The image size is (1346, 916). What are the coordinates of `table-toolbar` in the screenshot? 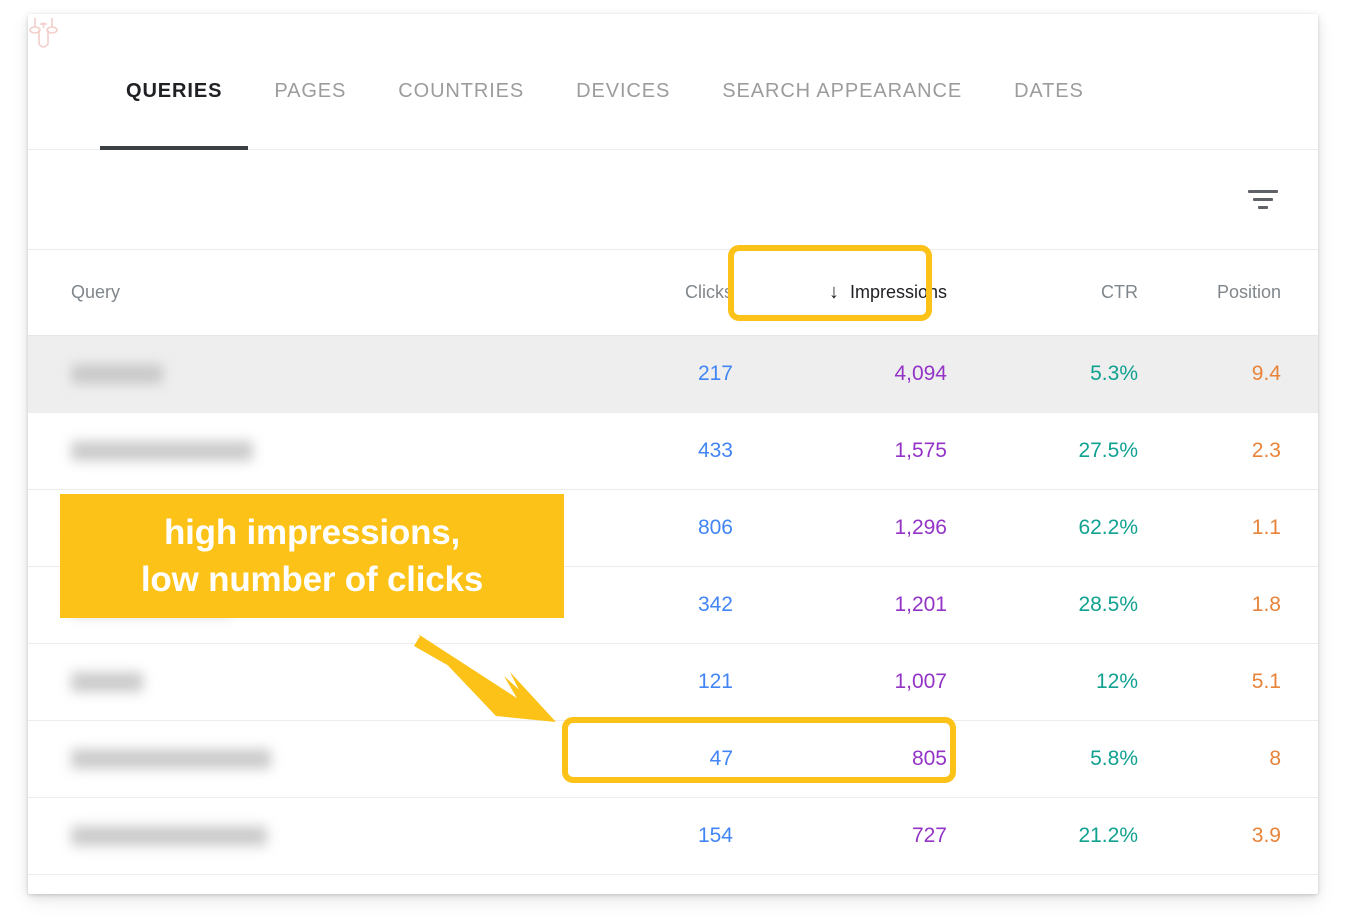 It's located at (673, 200).